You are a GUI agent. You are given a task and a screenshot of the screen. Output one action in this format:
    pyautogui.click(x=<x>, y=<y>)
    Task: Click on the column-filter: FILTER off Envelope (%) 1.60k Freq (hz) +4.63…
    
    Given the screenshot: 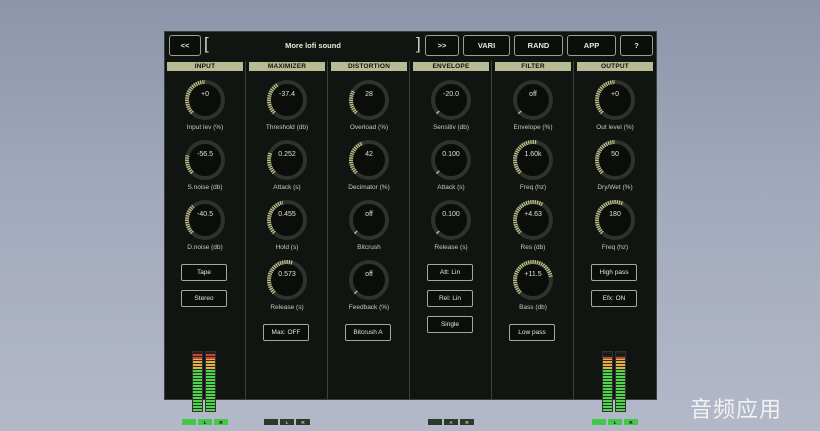 What is the action you would take?
    pyautogui.click(x=533, y=230)
    